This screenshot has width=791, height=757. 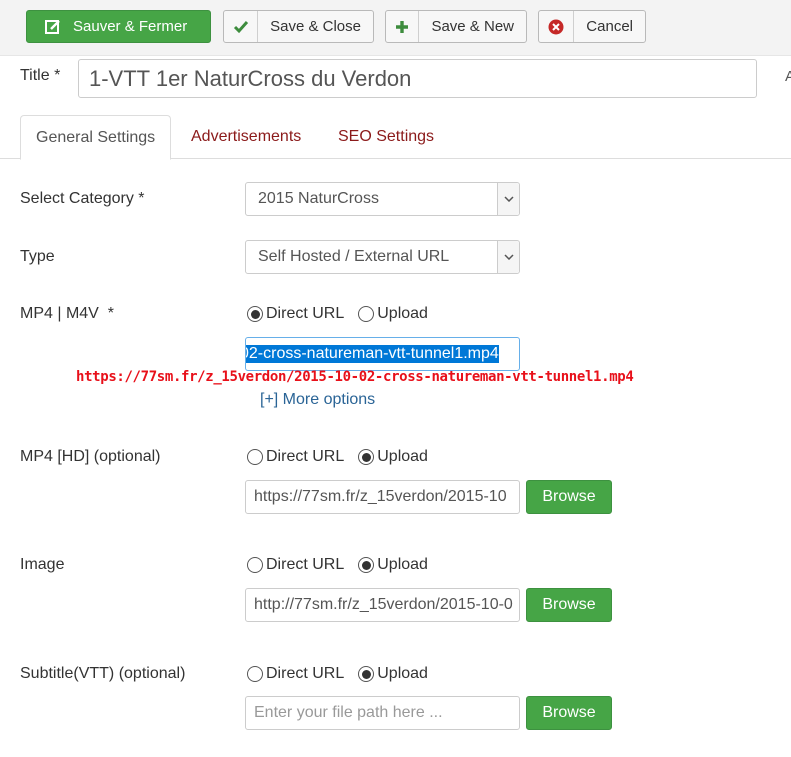 I want to click on mp4-direct-url-radio: Direct URL, so click(x=295, y=314).